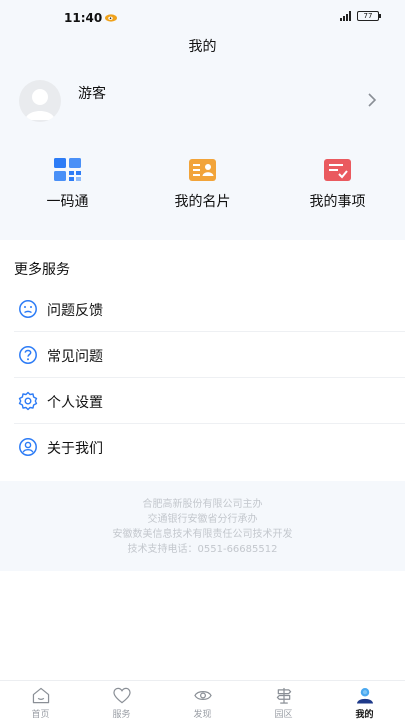 The height and width of the screenshot is (720, 405). What do you see at coordinates (28, 309) in the screenshot?
I see `feedback-face-icon` at bounding box center [28, 309].